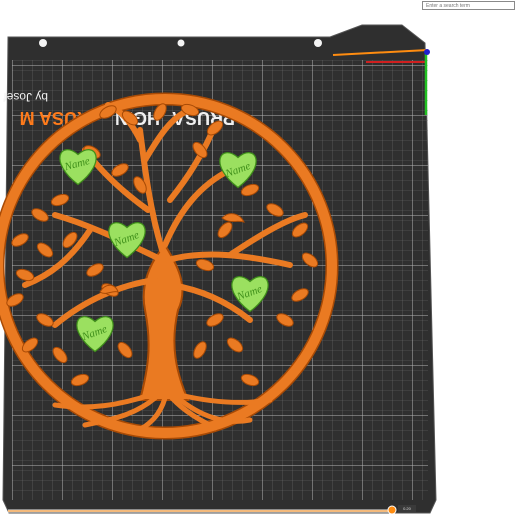 The width and height of the screenshot is (516, 516). What do you see at coordinates (181, 43) in the screenshot?
I see `bed-hole-mid` at bounding box center [181, 43].